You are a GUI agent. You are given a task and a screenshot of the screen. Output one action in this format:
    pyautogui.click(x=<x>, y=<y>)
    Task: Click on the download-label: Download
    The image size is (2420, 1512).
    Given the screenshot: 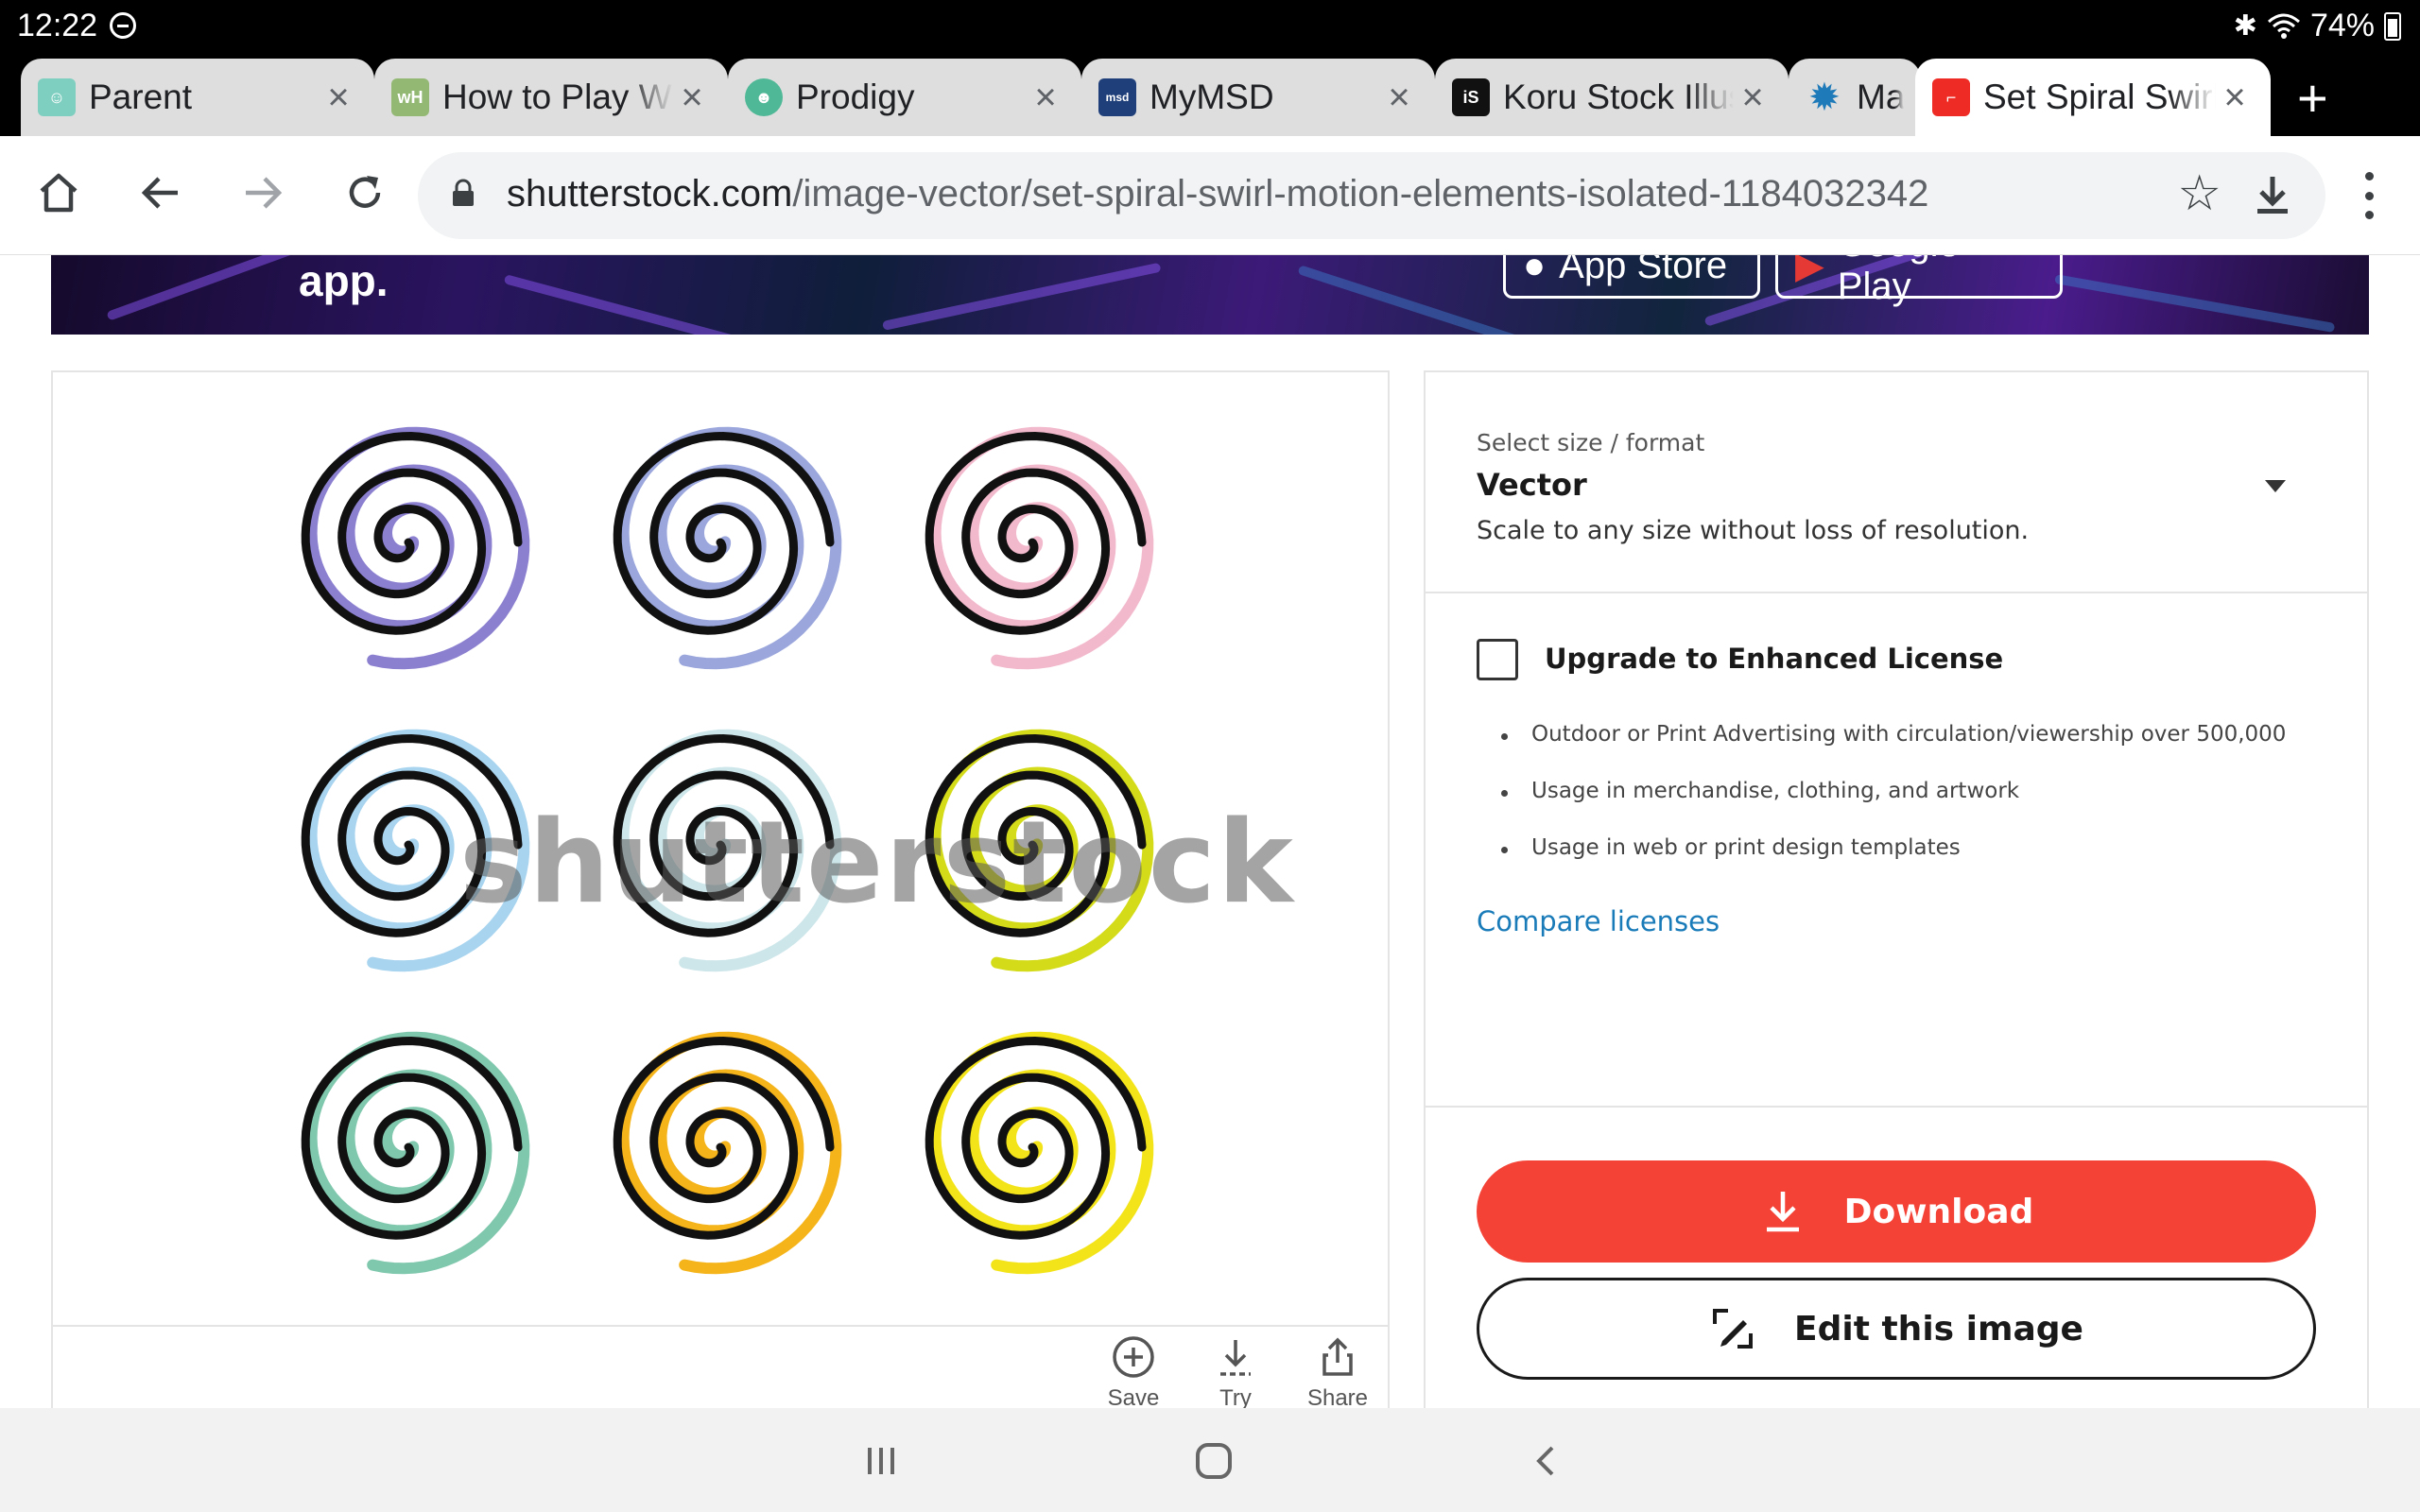 What is the action you would take?
    pyautogui.click(x=1938, y=1211)
    